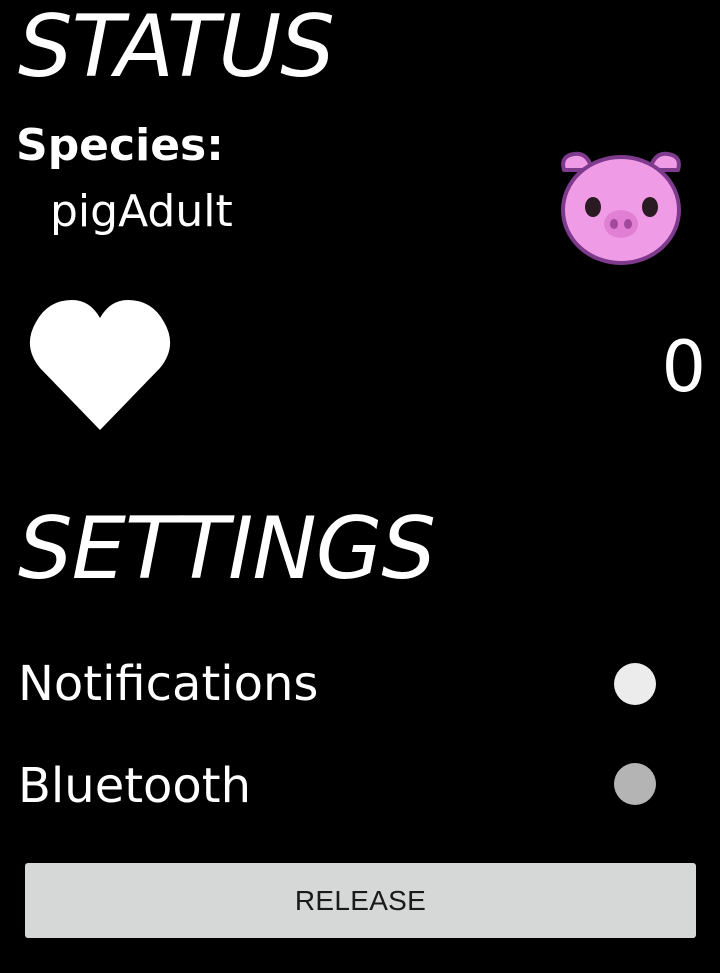 The image size is (720, 973). What do you see at coordinates (227, 549) in the screenshot?
I see `settings-heading: SETTINGS` at bounding box center [227, 549].